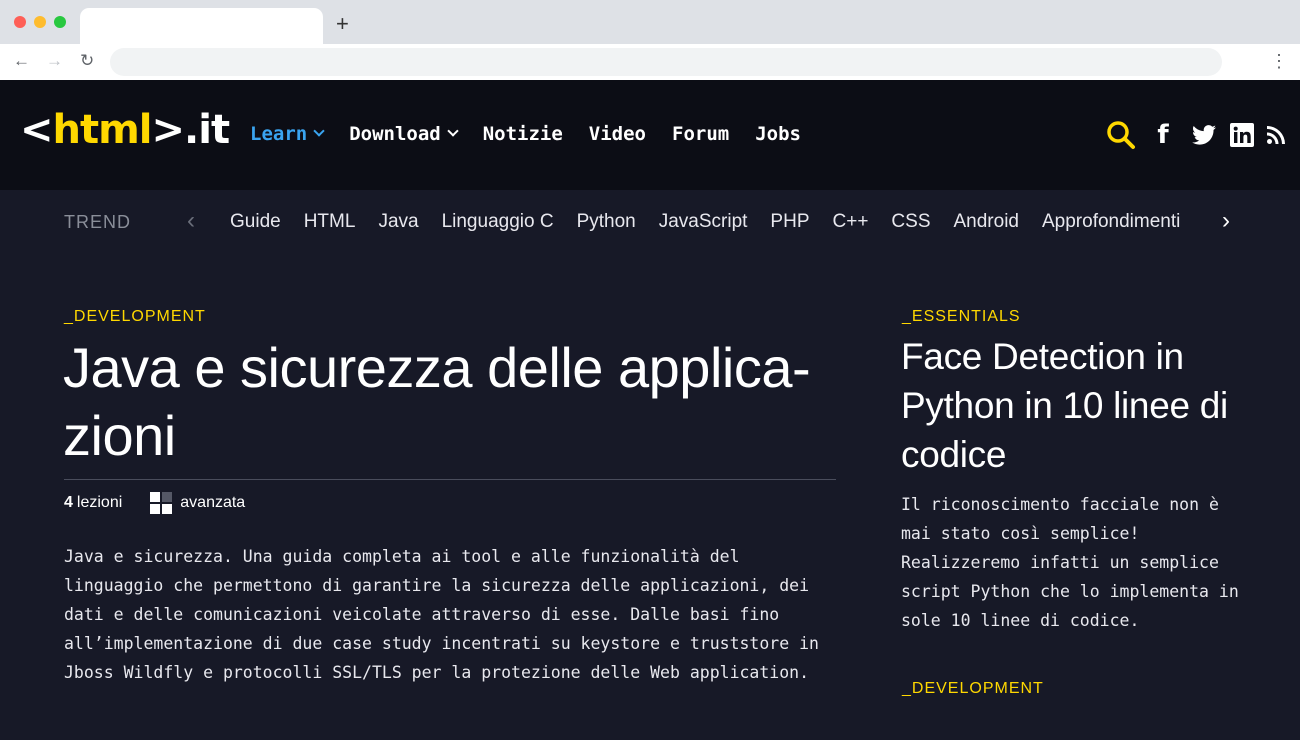 The height and width of the screenshot is (740, 1300). What do you see at coordinates (1121, 135) in the screenshot?
I see `search-icon` at bounding box center [1121, 135].